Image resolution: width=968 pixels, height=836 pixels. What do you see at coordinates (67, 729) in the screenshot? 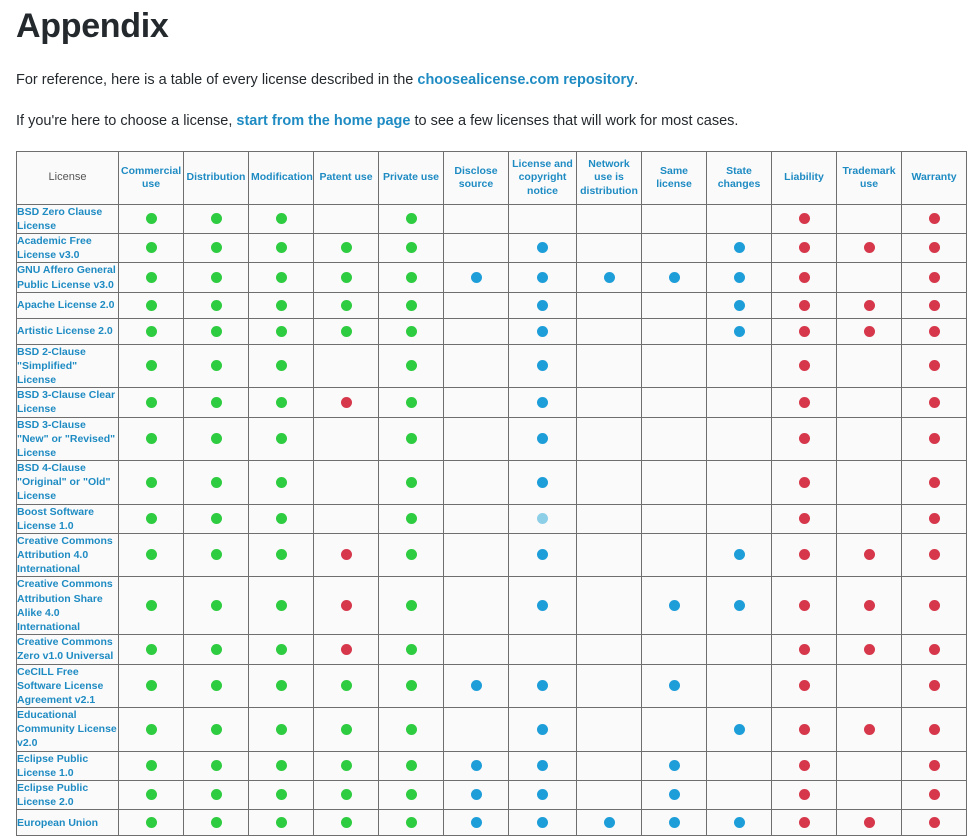
I see `license-name-cell: Educational Community License v2.0` at bounding box center [67, 729].